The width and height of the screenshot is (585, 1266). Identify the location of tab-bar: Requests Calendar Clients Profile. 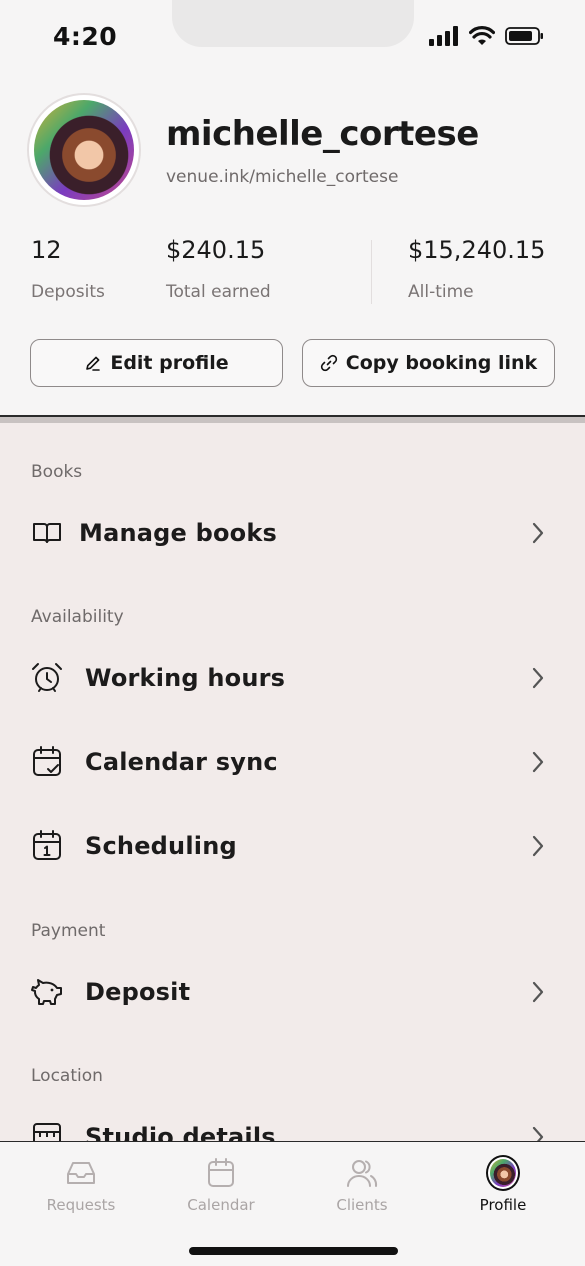
(292, 1203).